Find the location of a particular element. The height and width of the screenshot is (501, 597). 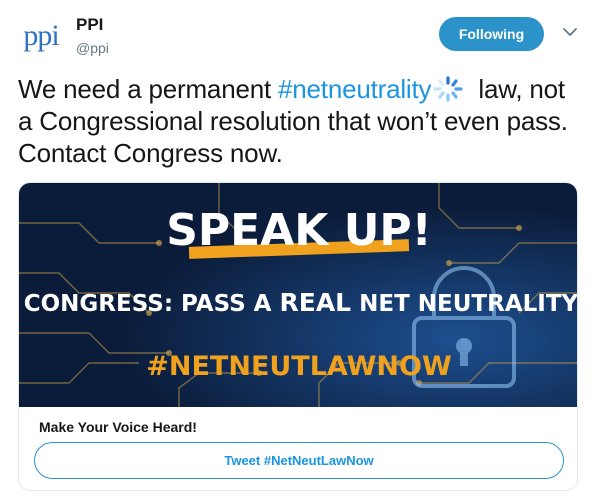

tweet-text-before: We need a permanent is located at coordinates (148, 89).